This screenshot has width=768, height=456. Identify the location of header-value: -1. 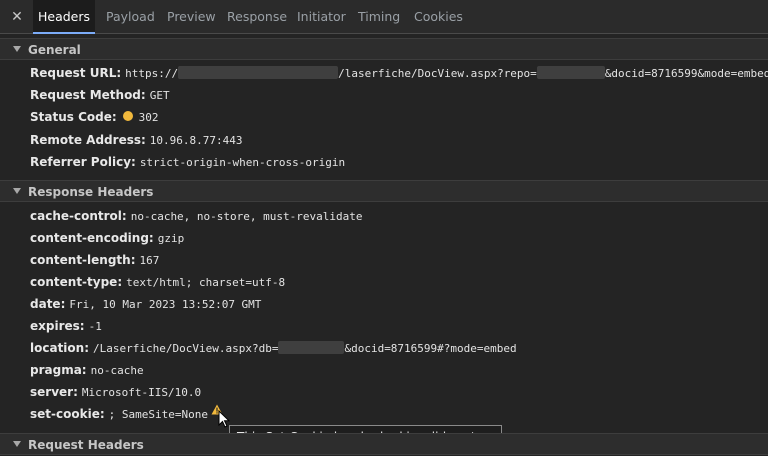
(95, 326).